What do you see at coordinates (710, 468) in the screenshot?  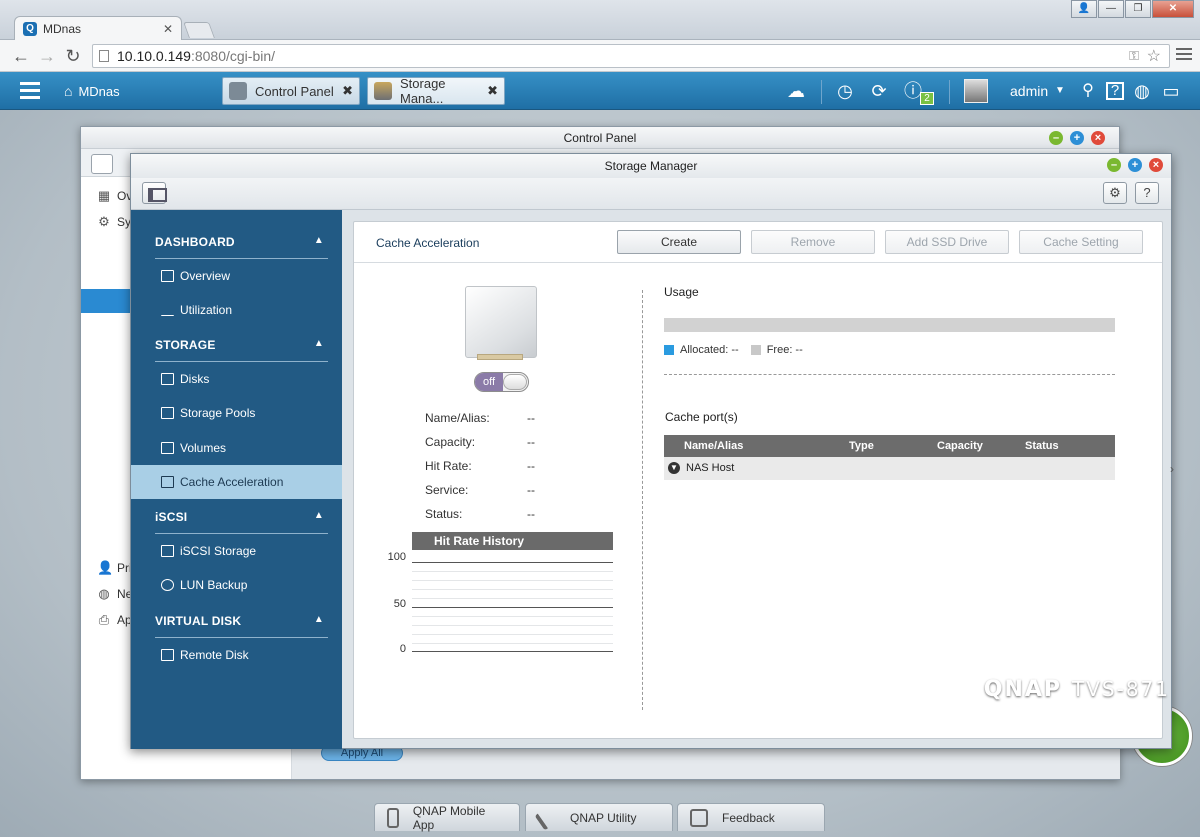 I see `row-name: NAS Host` at bounding box center [710, 468].